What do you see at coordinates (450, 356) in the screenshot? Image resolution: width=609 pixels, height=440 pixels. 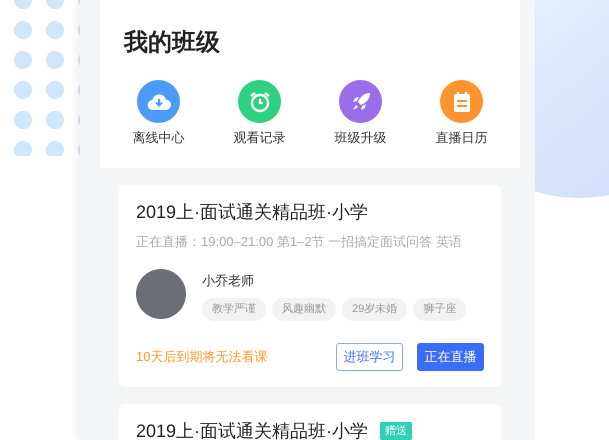 I see `live-button: 正在直播` at bounding box center [450, 356].